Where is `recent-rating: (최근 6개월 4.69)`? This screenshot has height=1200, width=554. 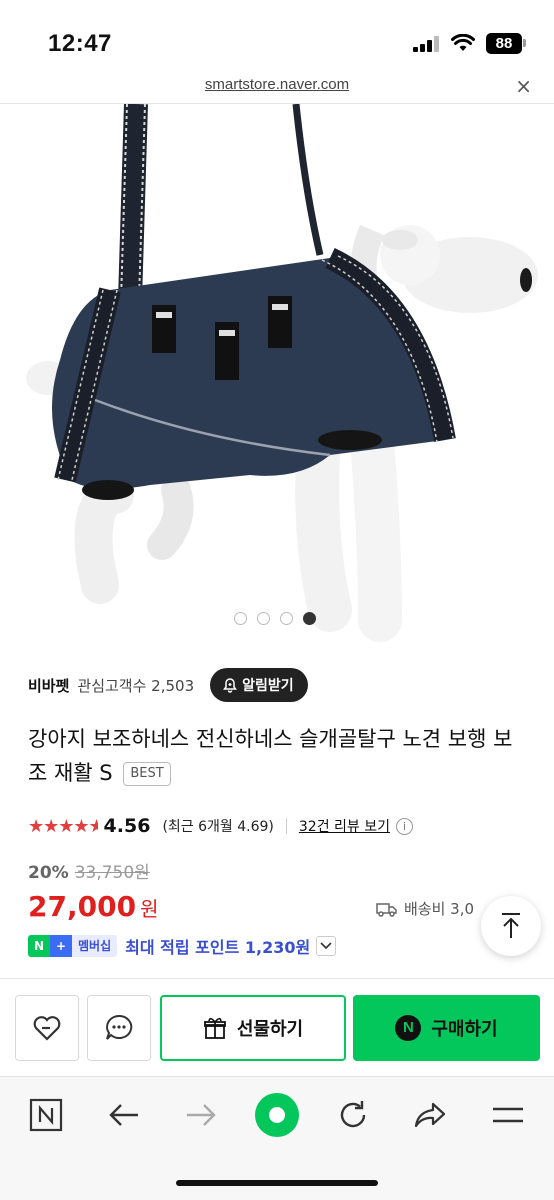 recent-rating: (최근 6개월 4.69) is located at coordinates (218, 827).